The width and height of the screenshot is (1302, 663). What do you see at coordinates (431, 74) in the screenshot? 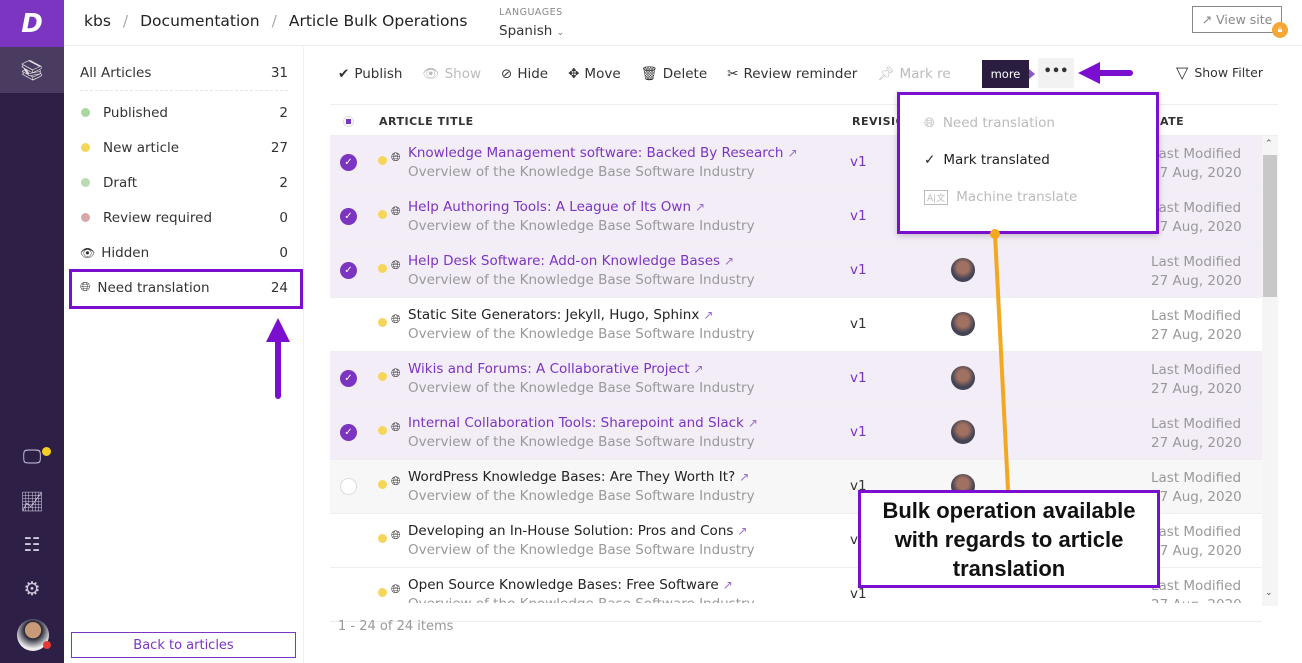
I see `eye-icon: 👁︎` at bounding box center [431, 74].